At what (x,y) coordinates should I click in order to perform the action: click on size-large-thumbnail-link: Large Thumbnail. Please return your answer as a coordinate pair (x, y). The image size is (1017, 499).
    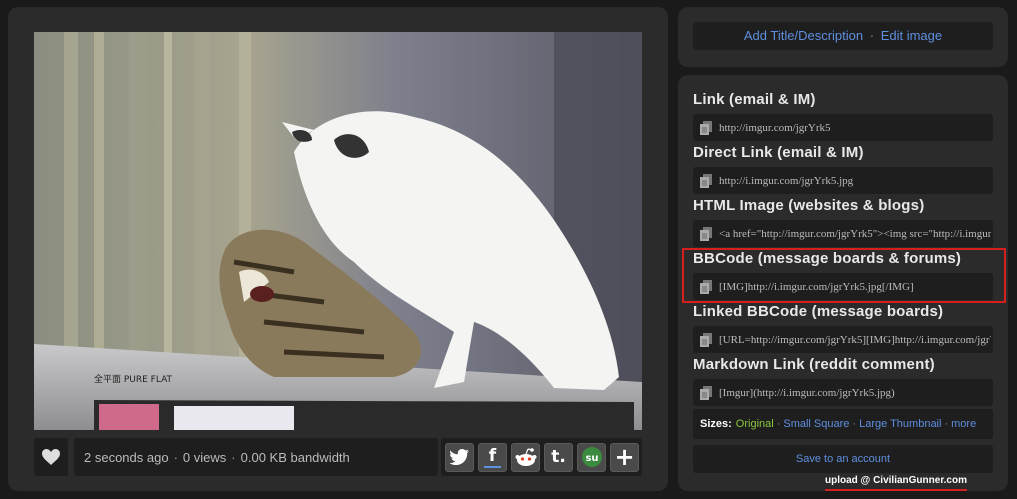
    Looking at the image, I should click on (900, 424).